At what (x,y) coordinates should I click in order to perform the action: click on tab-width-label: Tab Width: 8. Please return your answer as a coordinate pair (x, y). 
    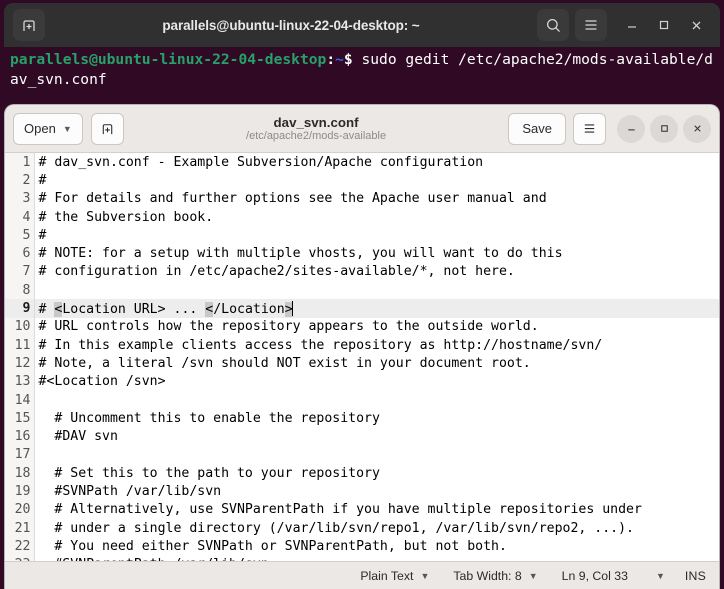
    Looking at the image, I should click on (487, 575).